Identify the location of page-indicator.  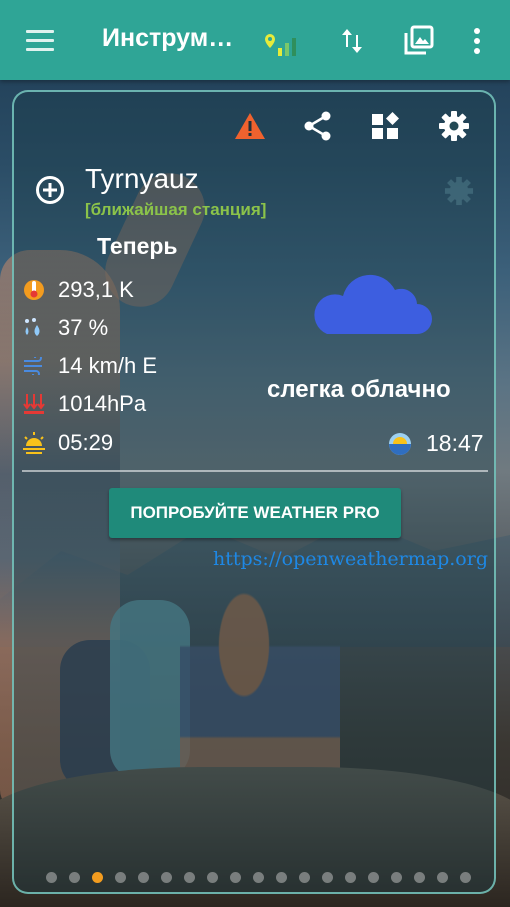
(258, 877).